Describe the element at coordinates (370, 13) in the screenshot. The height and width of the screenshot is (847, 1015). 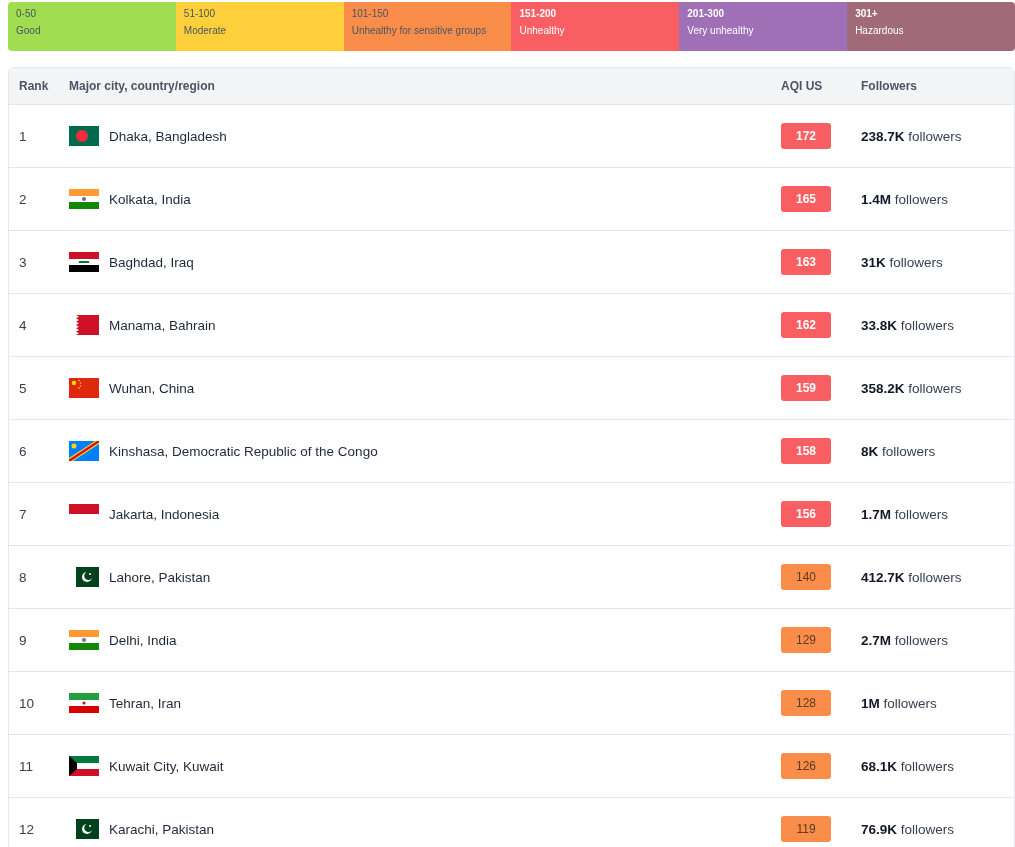
I see `aqi-range: 101-150` at that location.